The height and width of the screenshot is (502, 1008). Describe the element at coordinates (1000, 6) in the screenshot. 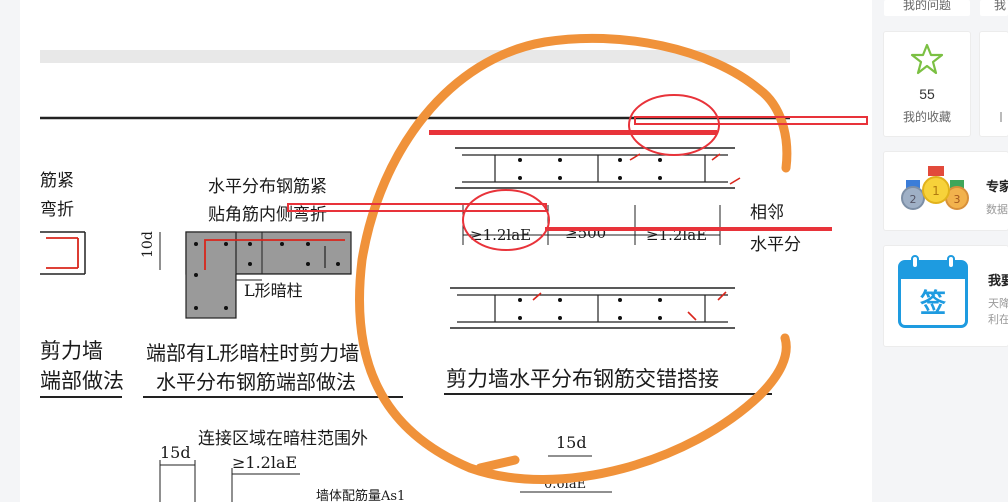

I see `top-right-label: 我` at that location.